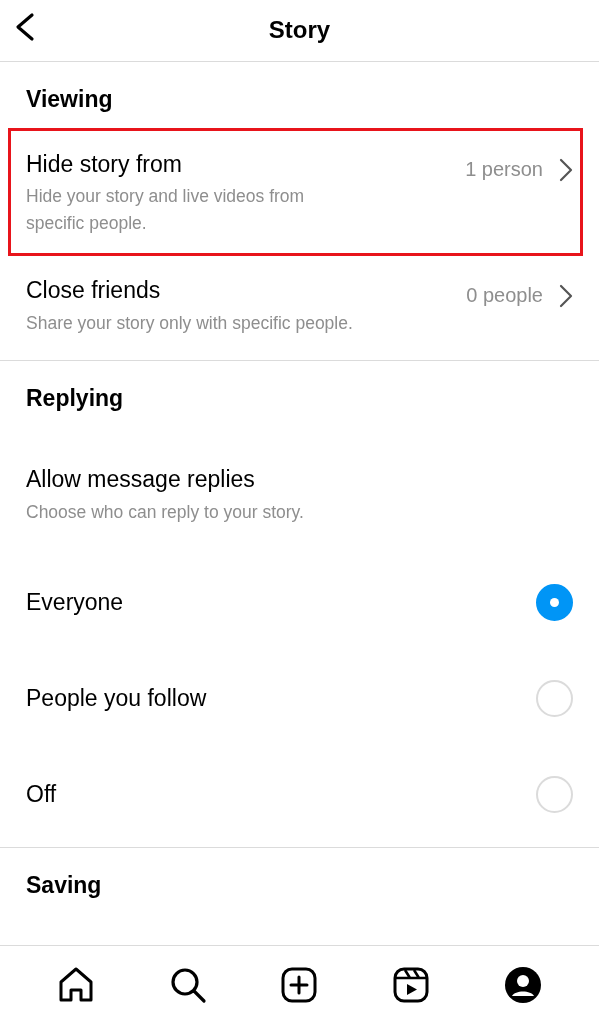  What do you see at coordinates (75, 602) in the screenshot?
I see `option-label: Everyone` at bounding box center [75, 602].